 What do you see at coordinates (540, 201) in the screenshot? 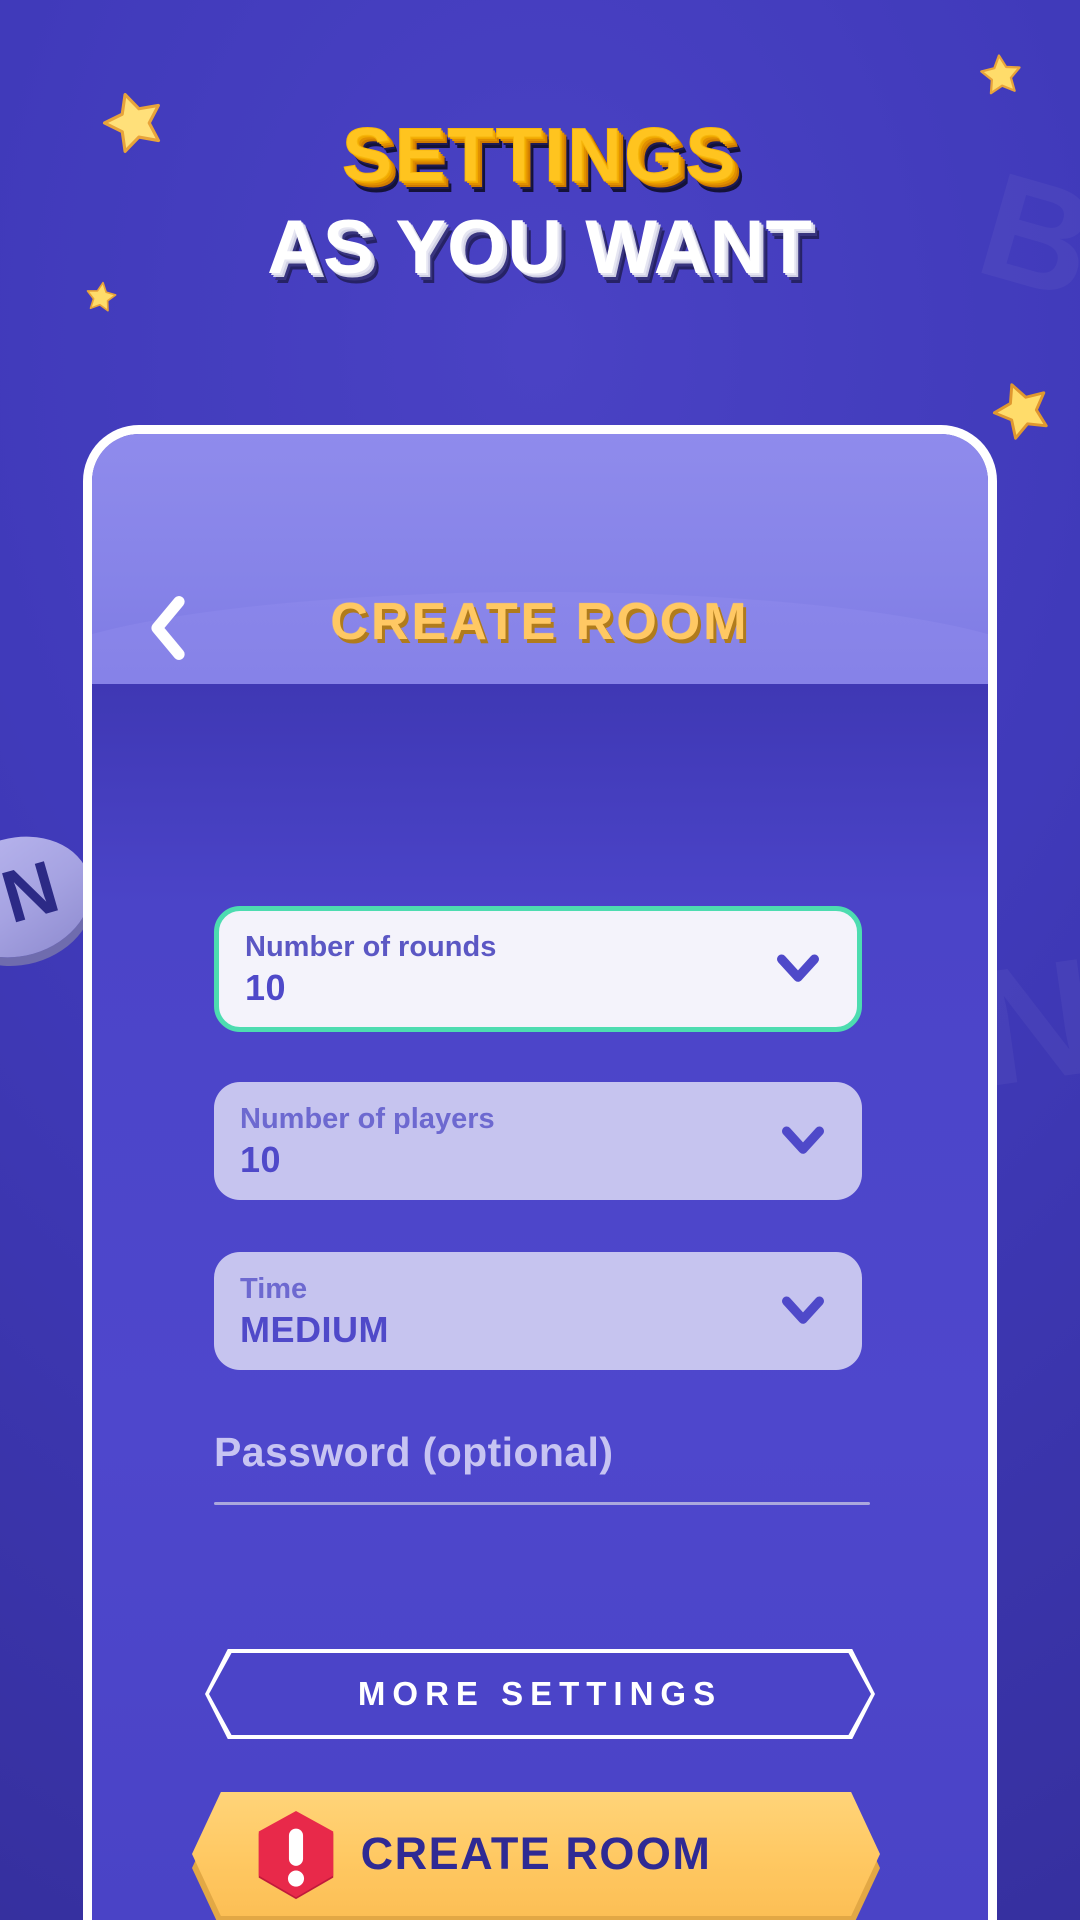
I see `page-headline: SETTINGS AS YOU WANT` at bounding box center [540, 201].